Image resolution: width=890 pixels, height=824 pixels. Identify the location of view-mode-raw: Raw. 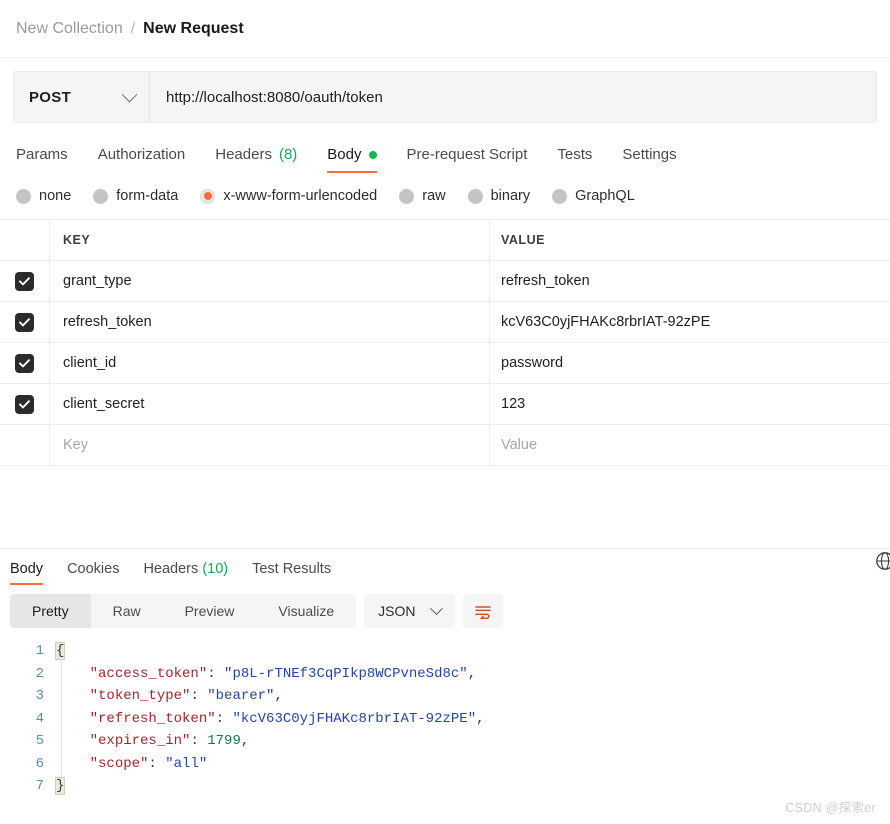
(127, 611).